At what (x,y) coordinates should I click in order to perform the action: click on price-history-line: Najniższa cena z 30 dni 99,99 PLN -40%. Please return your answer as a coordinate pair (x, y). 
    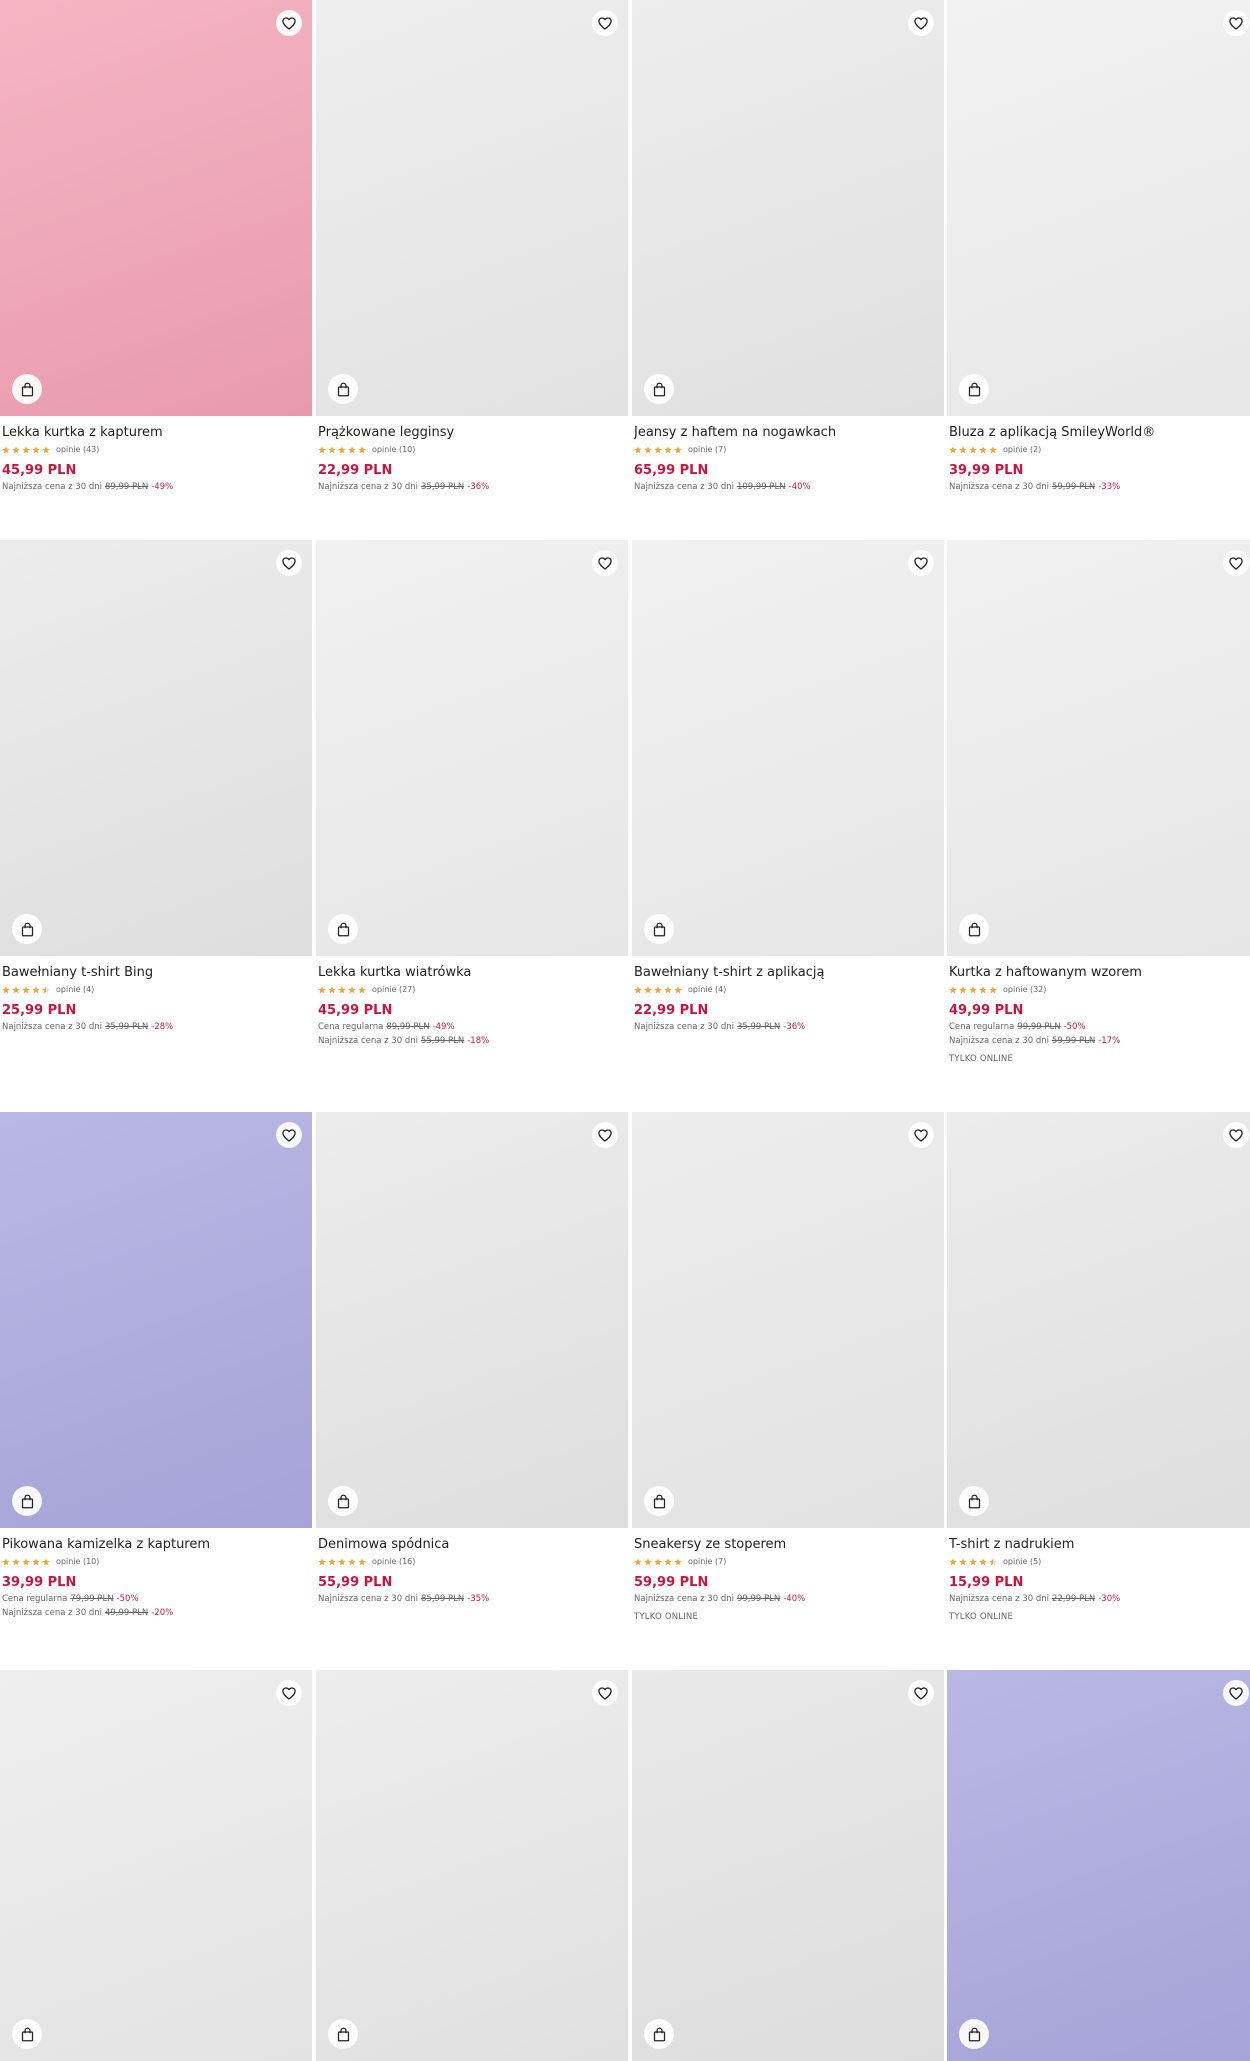
    Looking at the image, I should click on (788, 1599).